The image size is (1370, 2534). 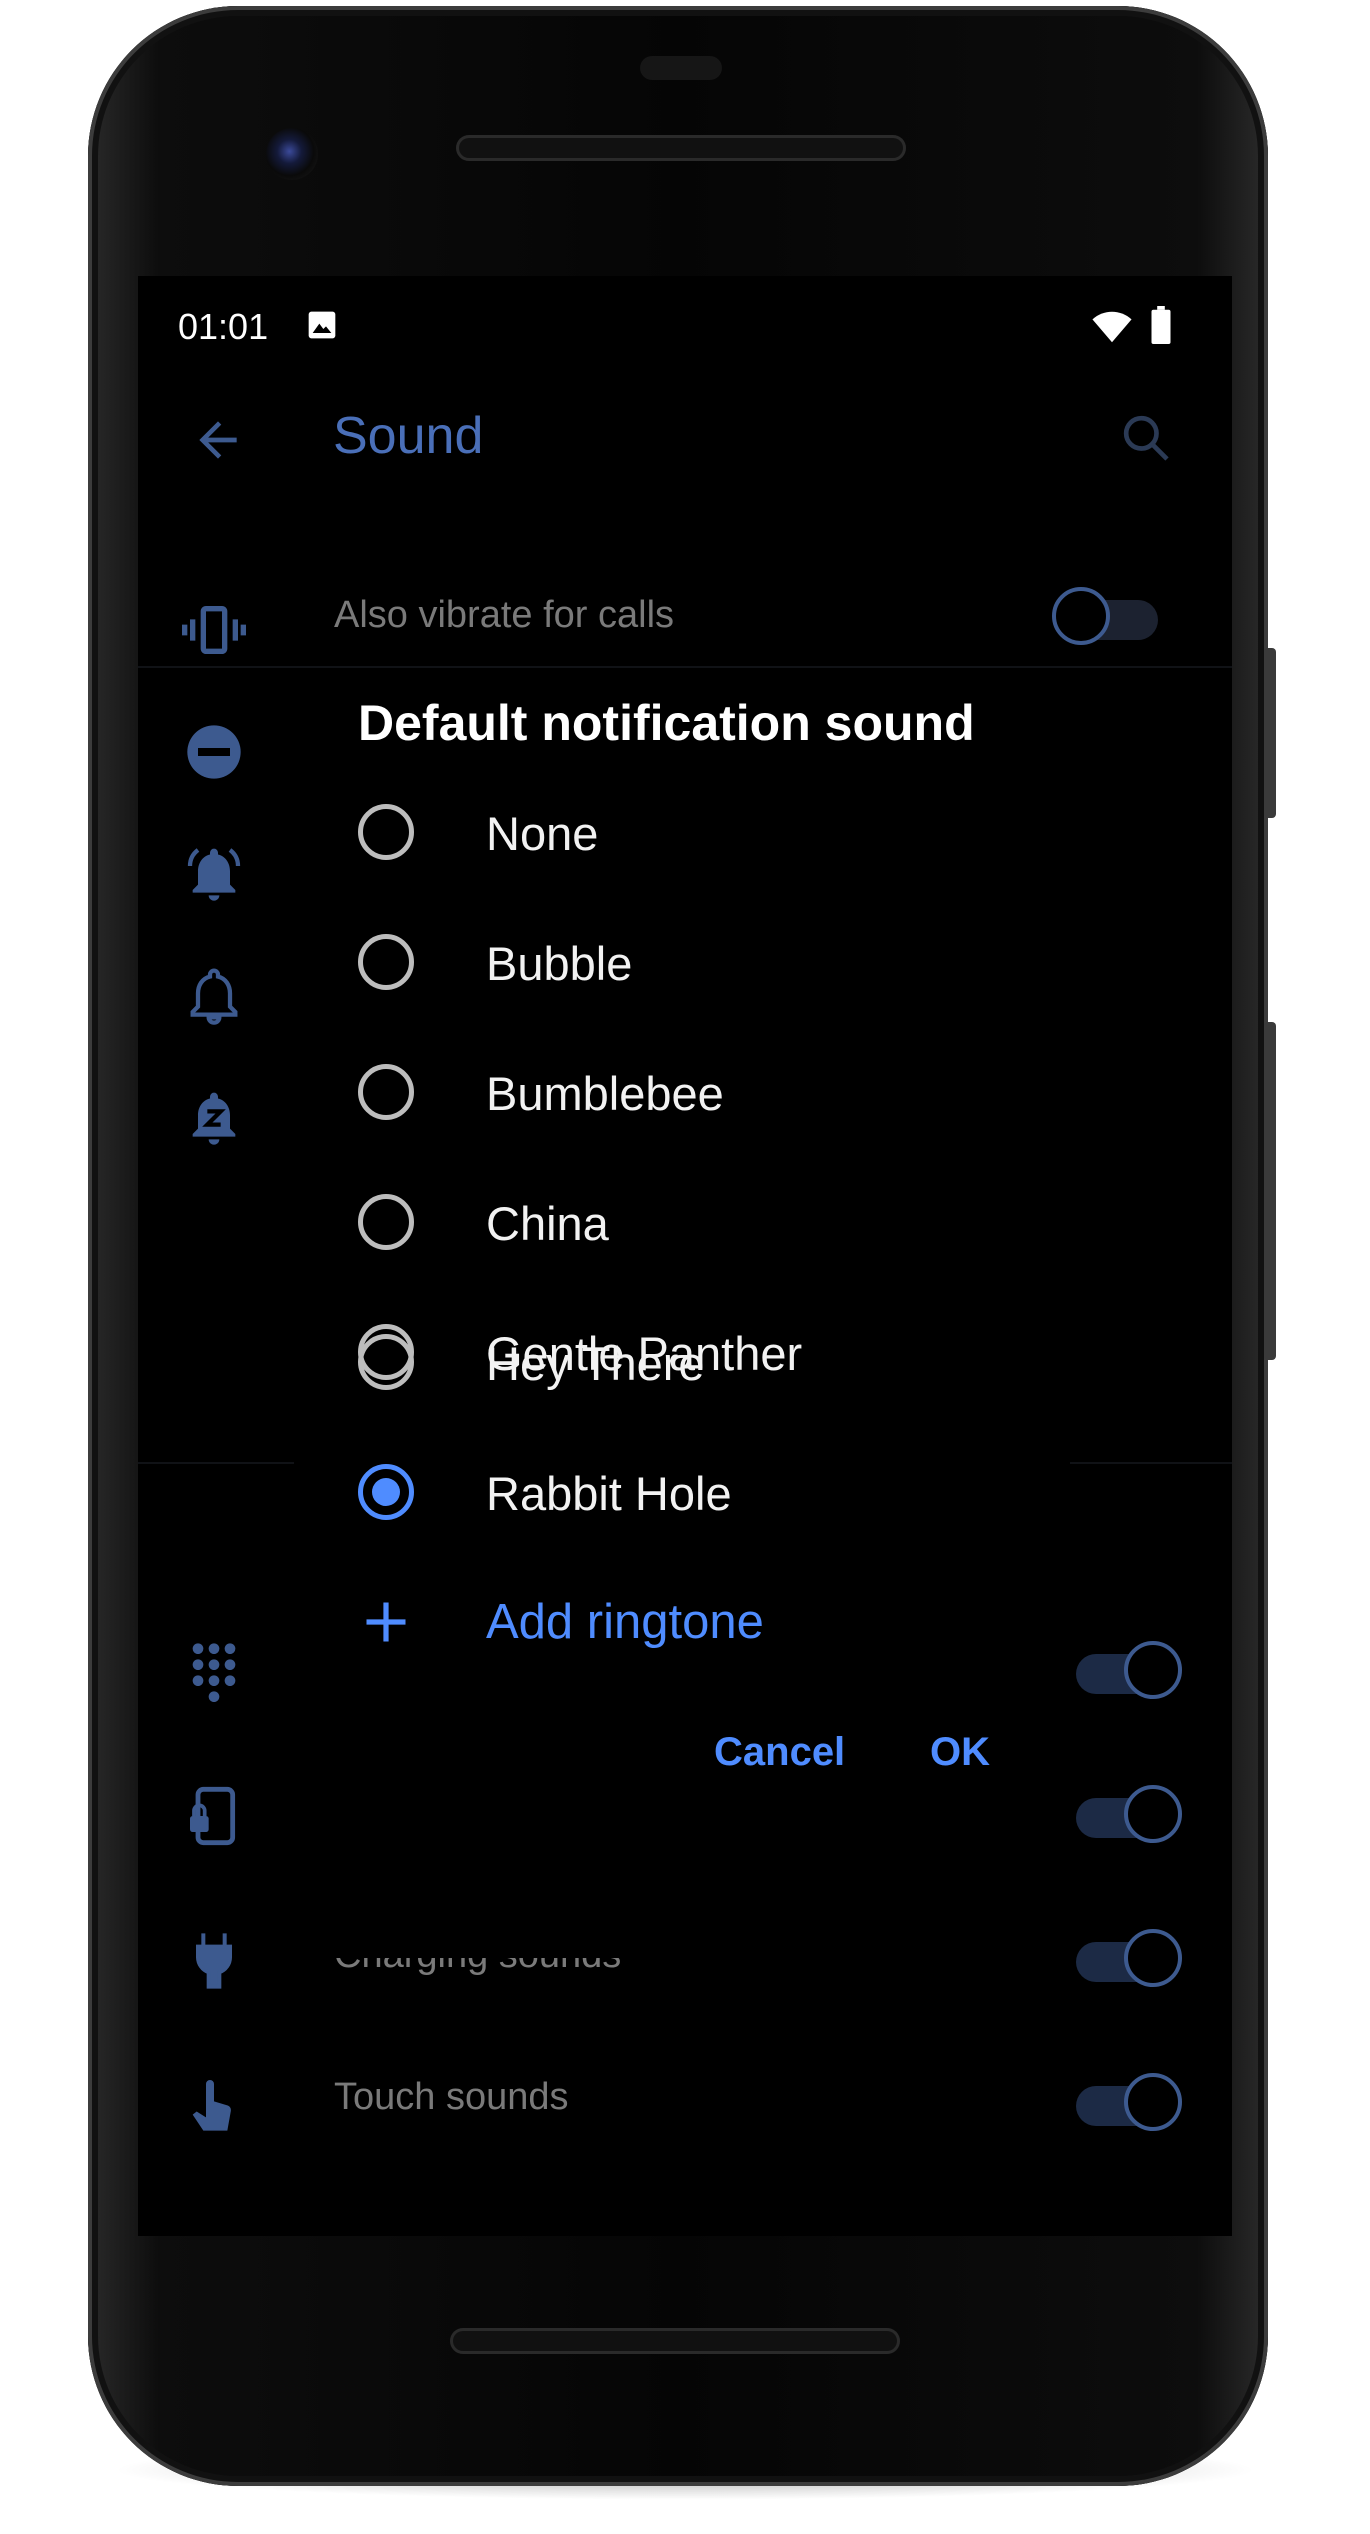 What do you see at coordinates (214, 1672) in the screenshot?
I see `dialpad-icon` at bounding box center [214, 1672].